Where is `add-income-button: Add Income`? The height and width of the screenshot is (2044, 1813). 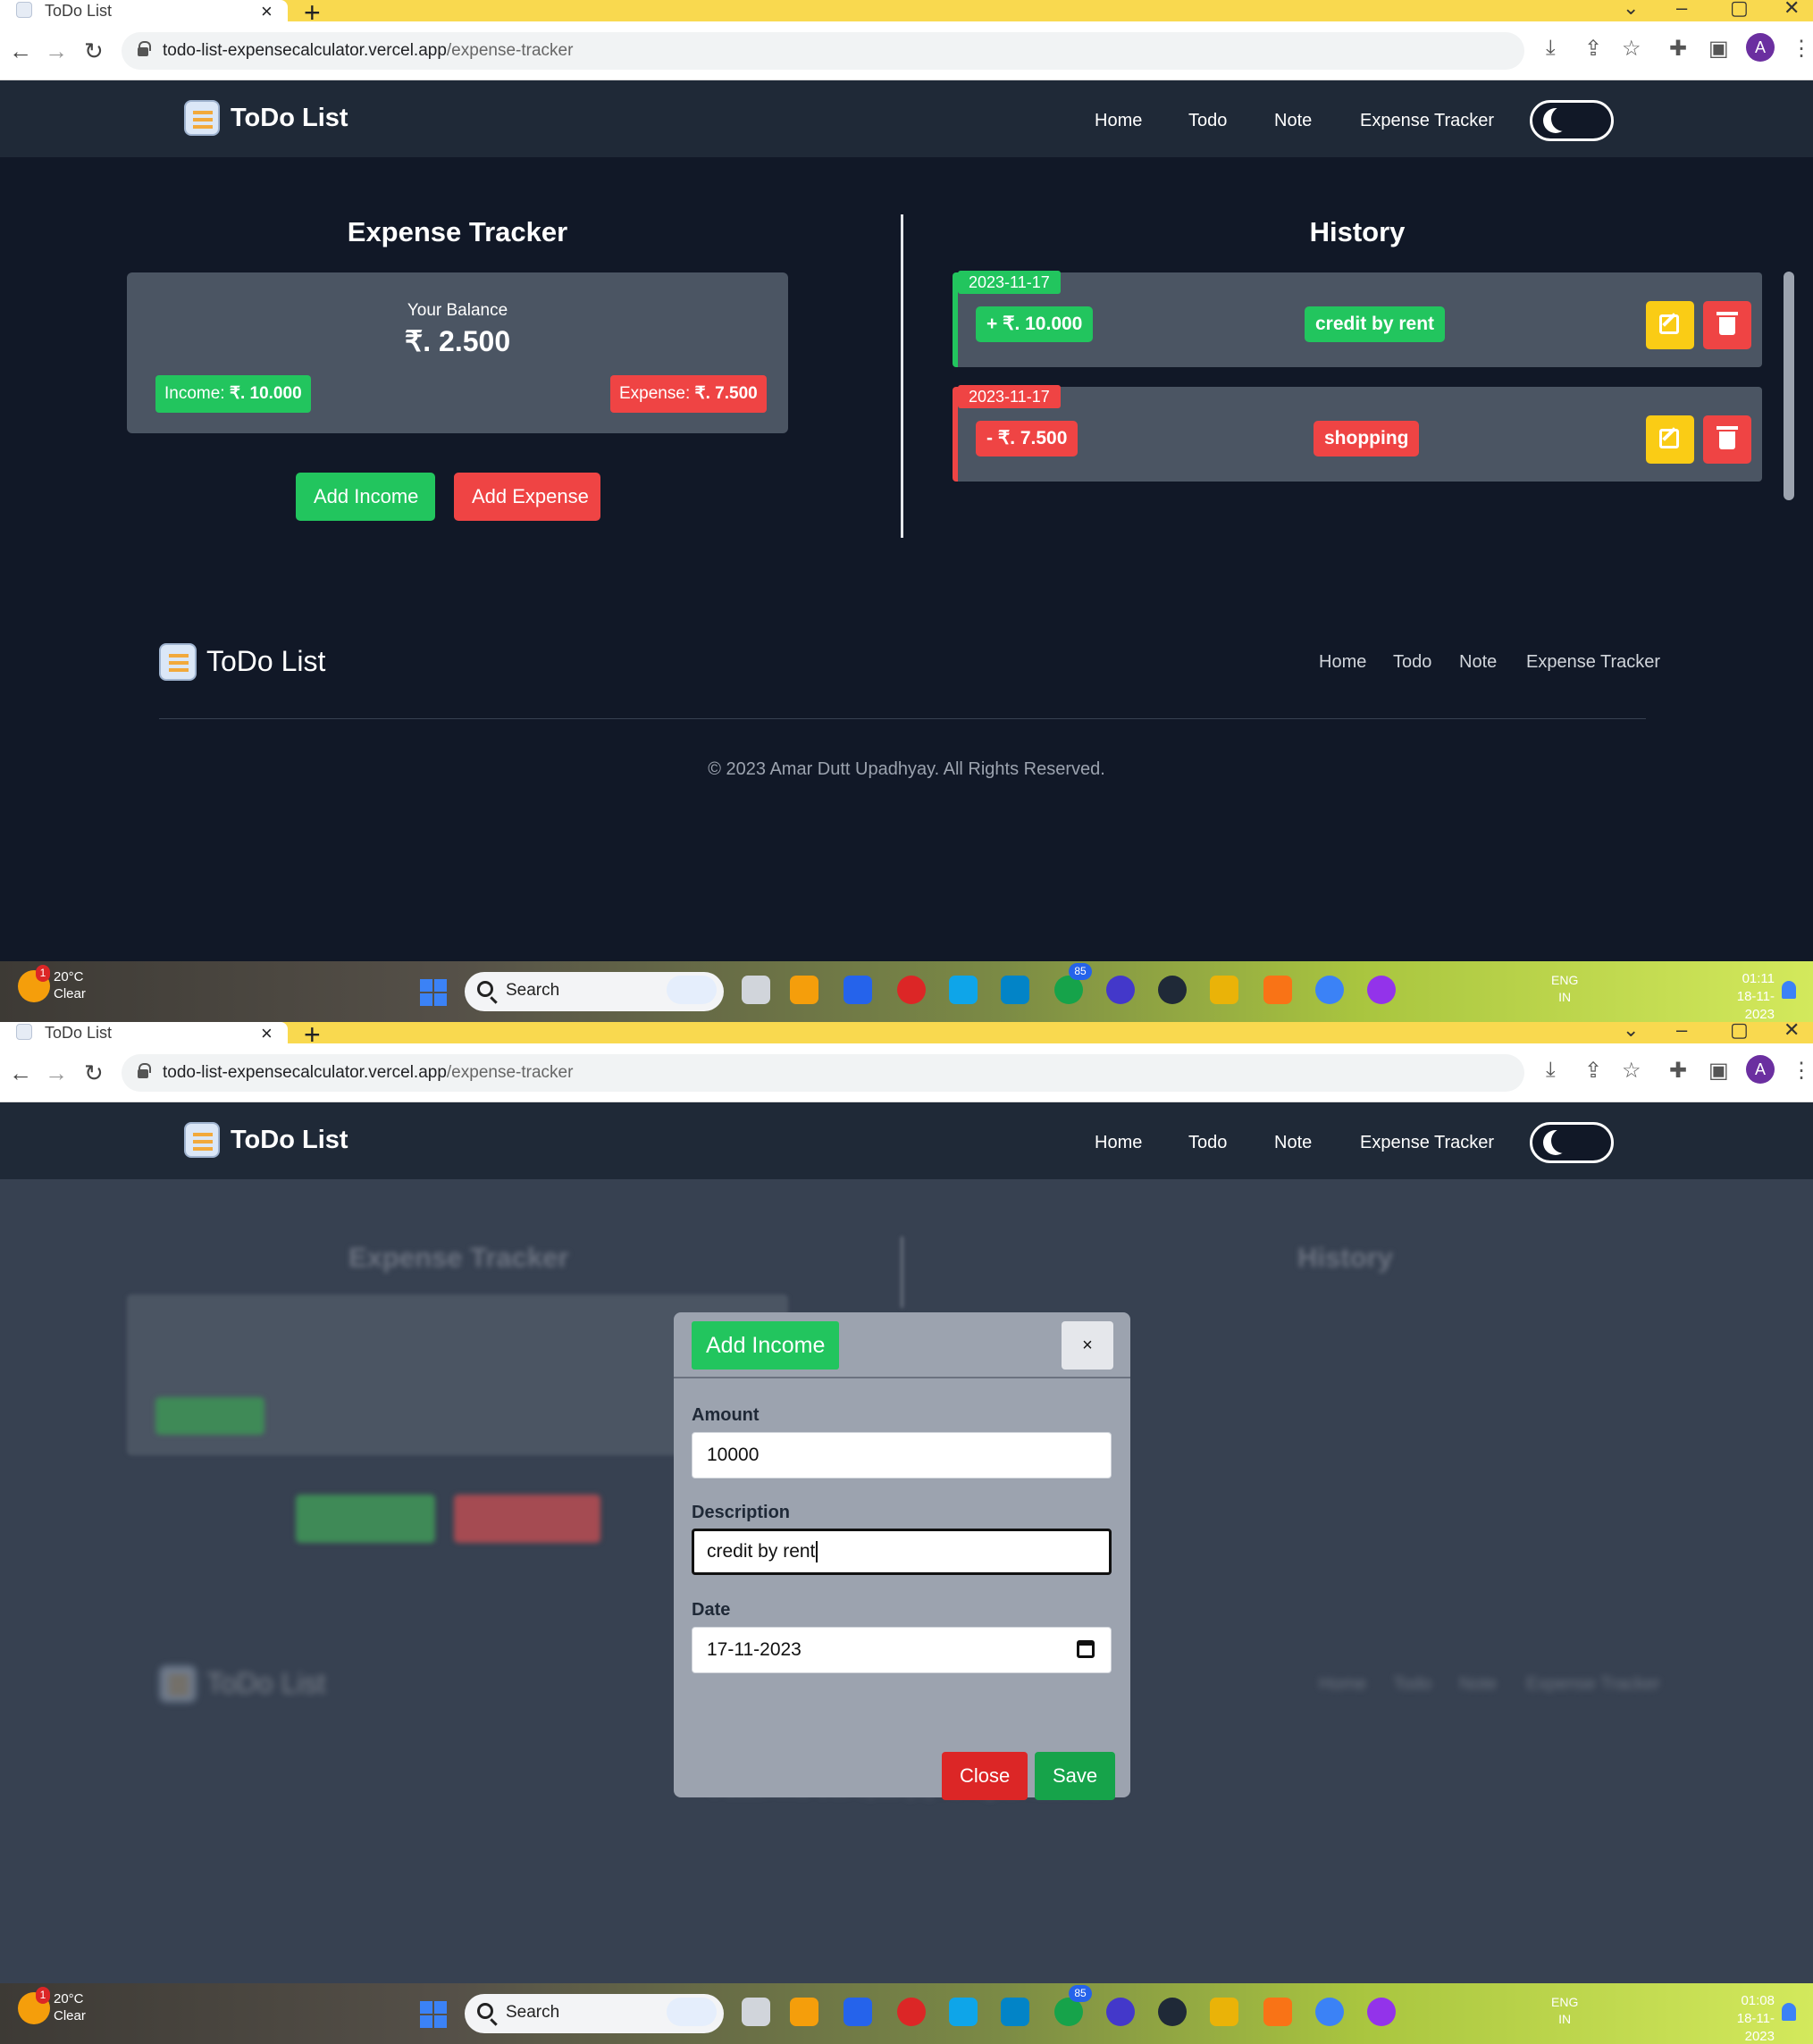
add-income-button: Add Income is located at coordinates (365, 497).